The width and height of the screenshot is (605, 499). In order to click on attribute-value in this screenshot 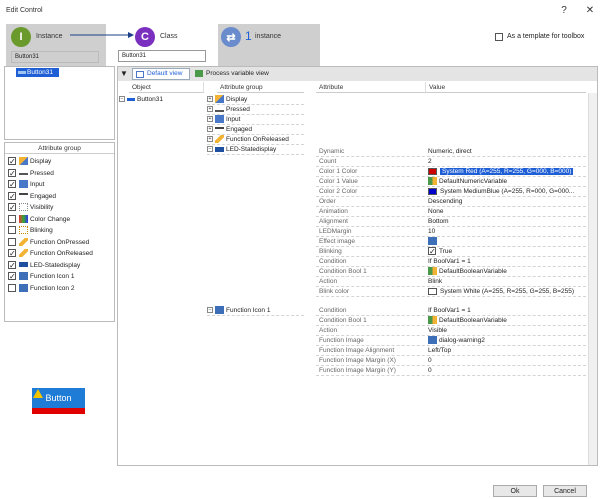, I will do `click(507, 242)`.